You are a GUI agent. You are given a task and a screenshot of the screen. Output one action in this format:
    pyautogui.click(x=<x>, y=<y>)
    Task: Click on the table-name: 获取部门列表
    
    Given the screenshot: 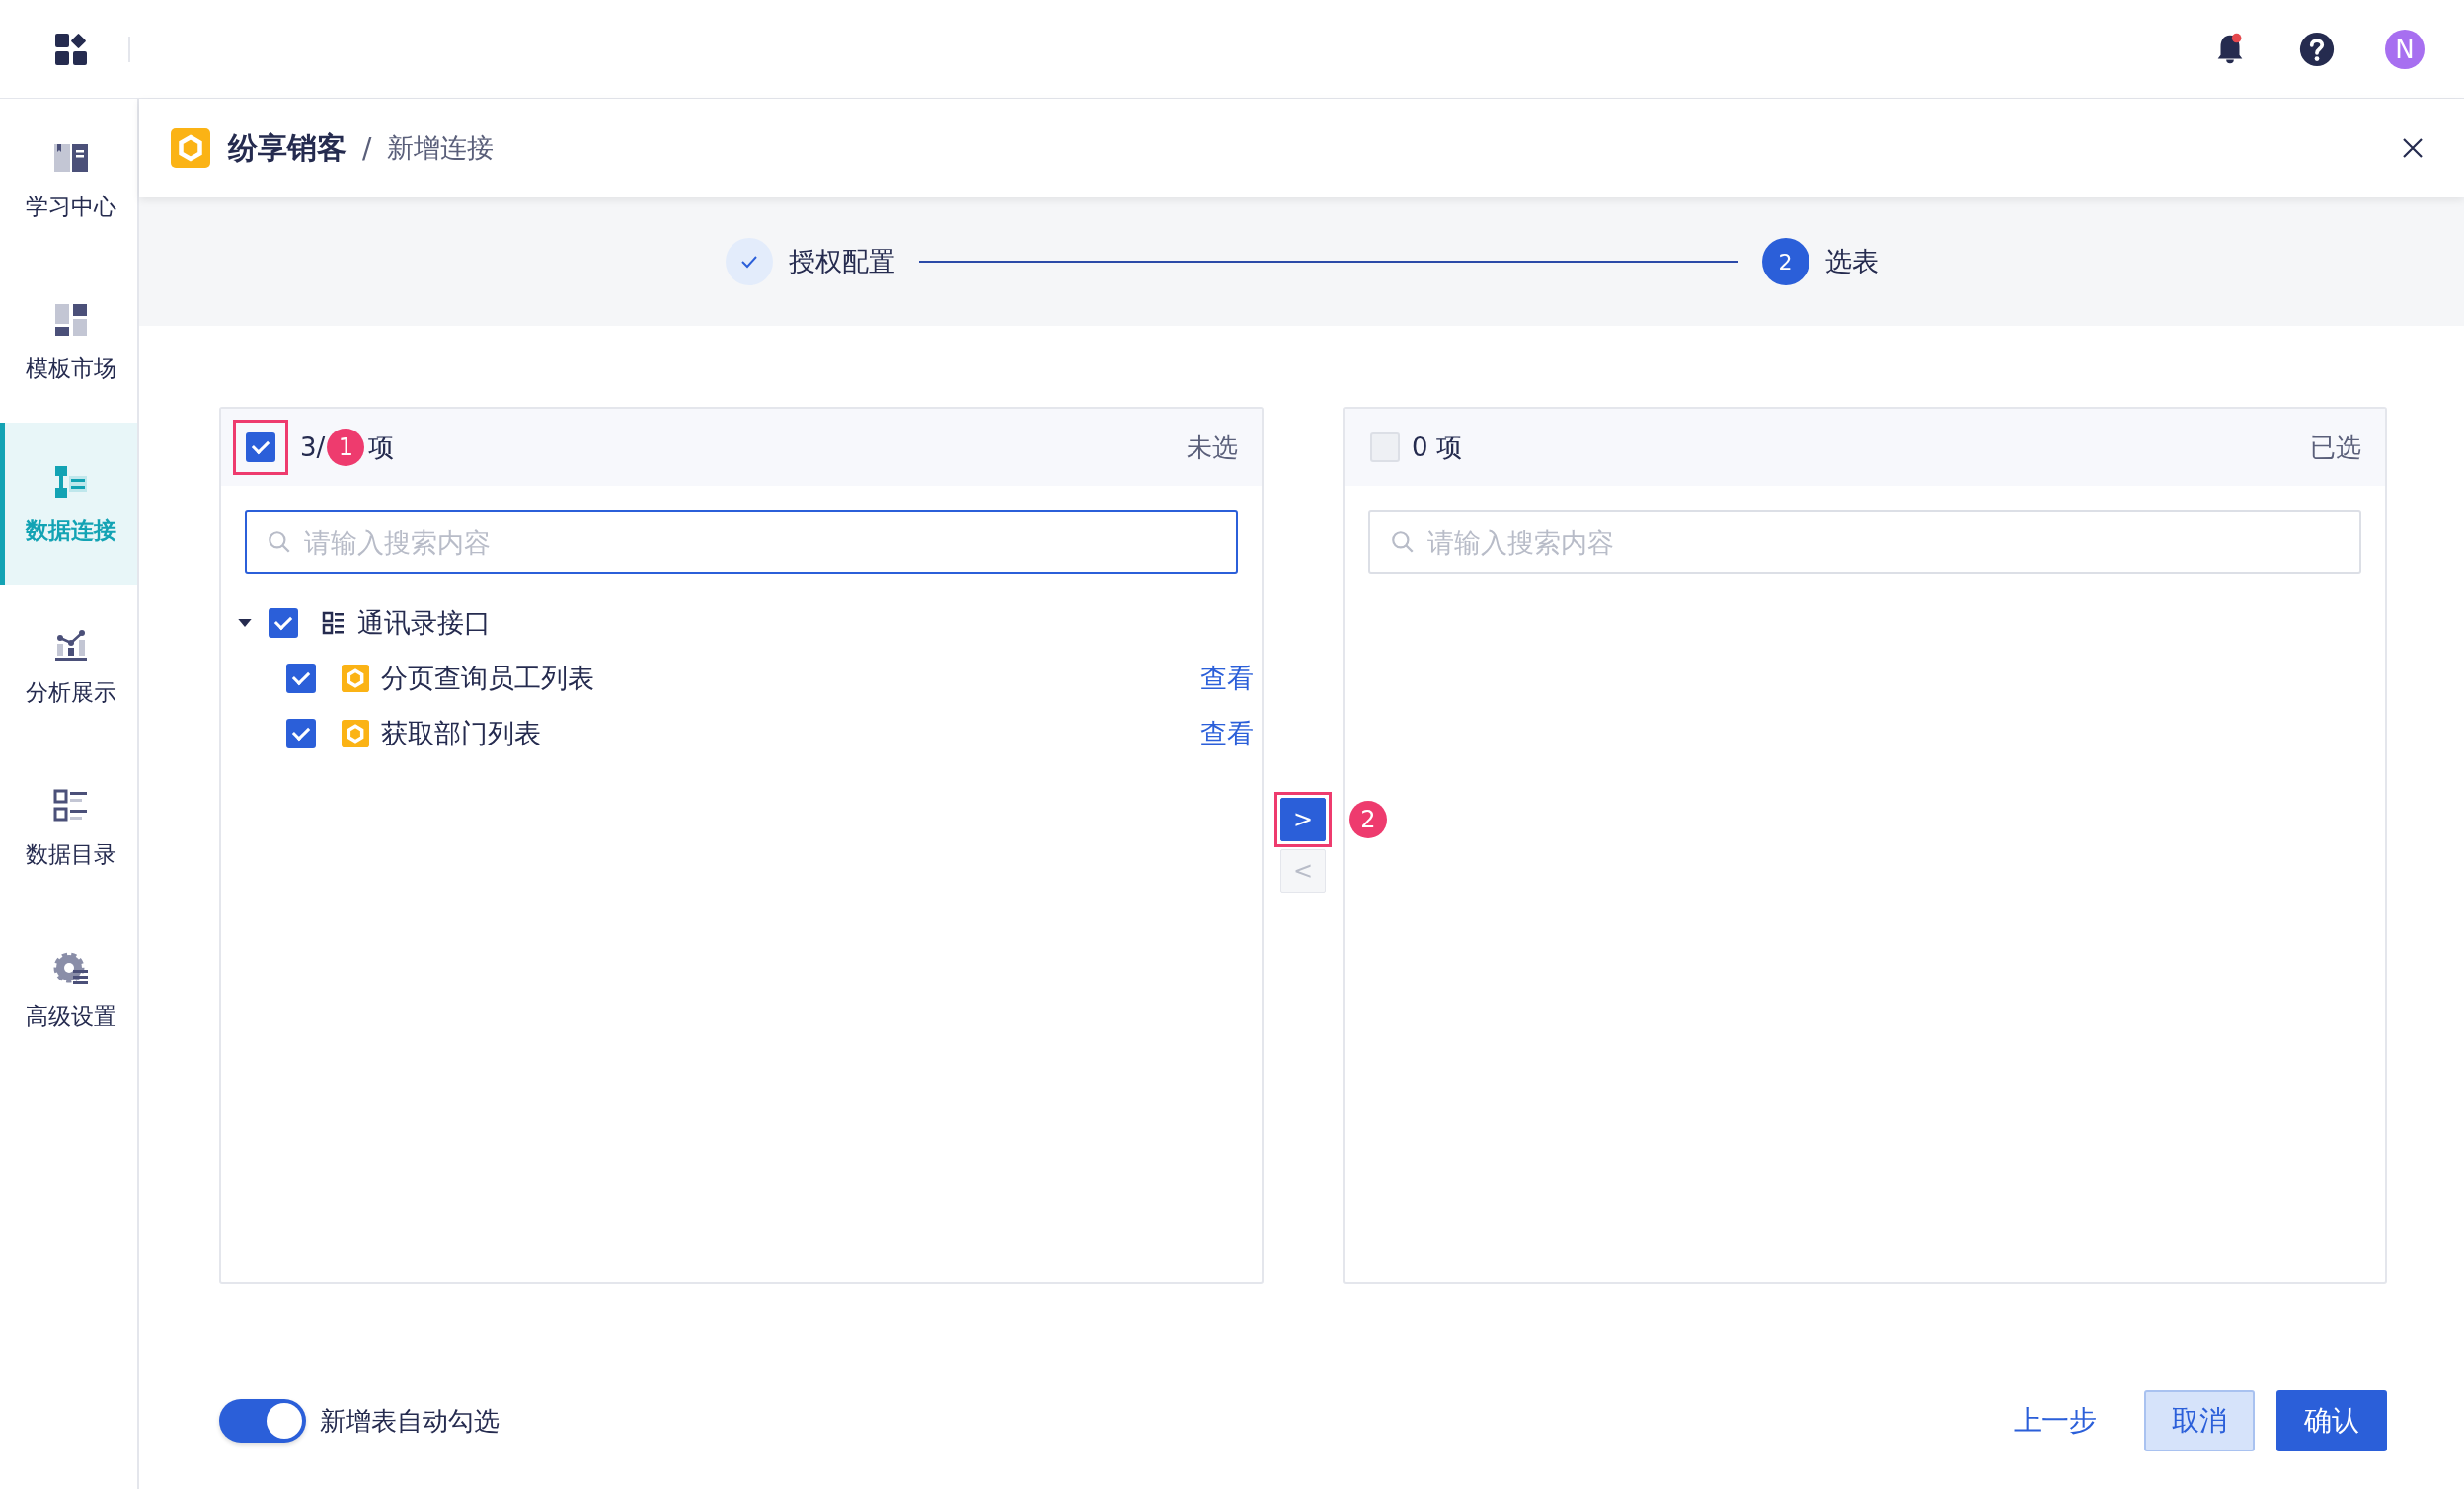 What is the action you would take?
    pyautogui.click(x=461, y=733)
    